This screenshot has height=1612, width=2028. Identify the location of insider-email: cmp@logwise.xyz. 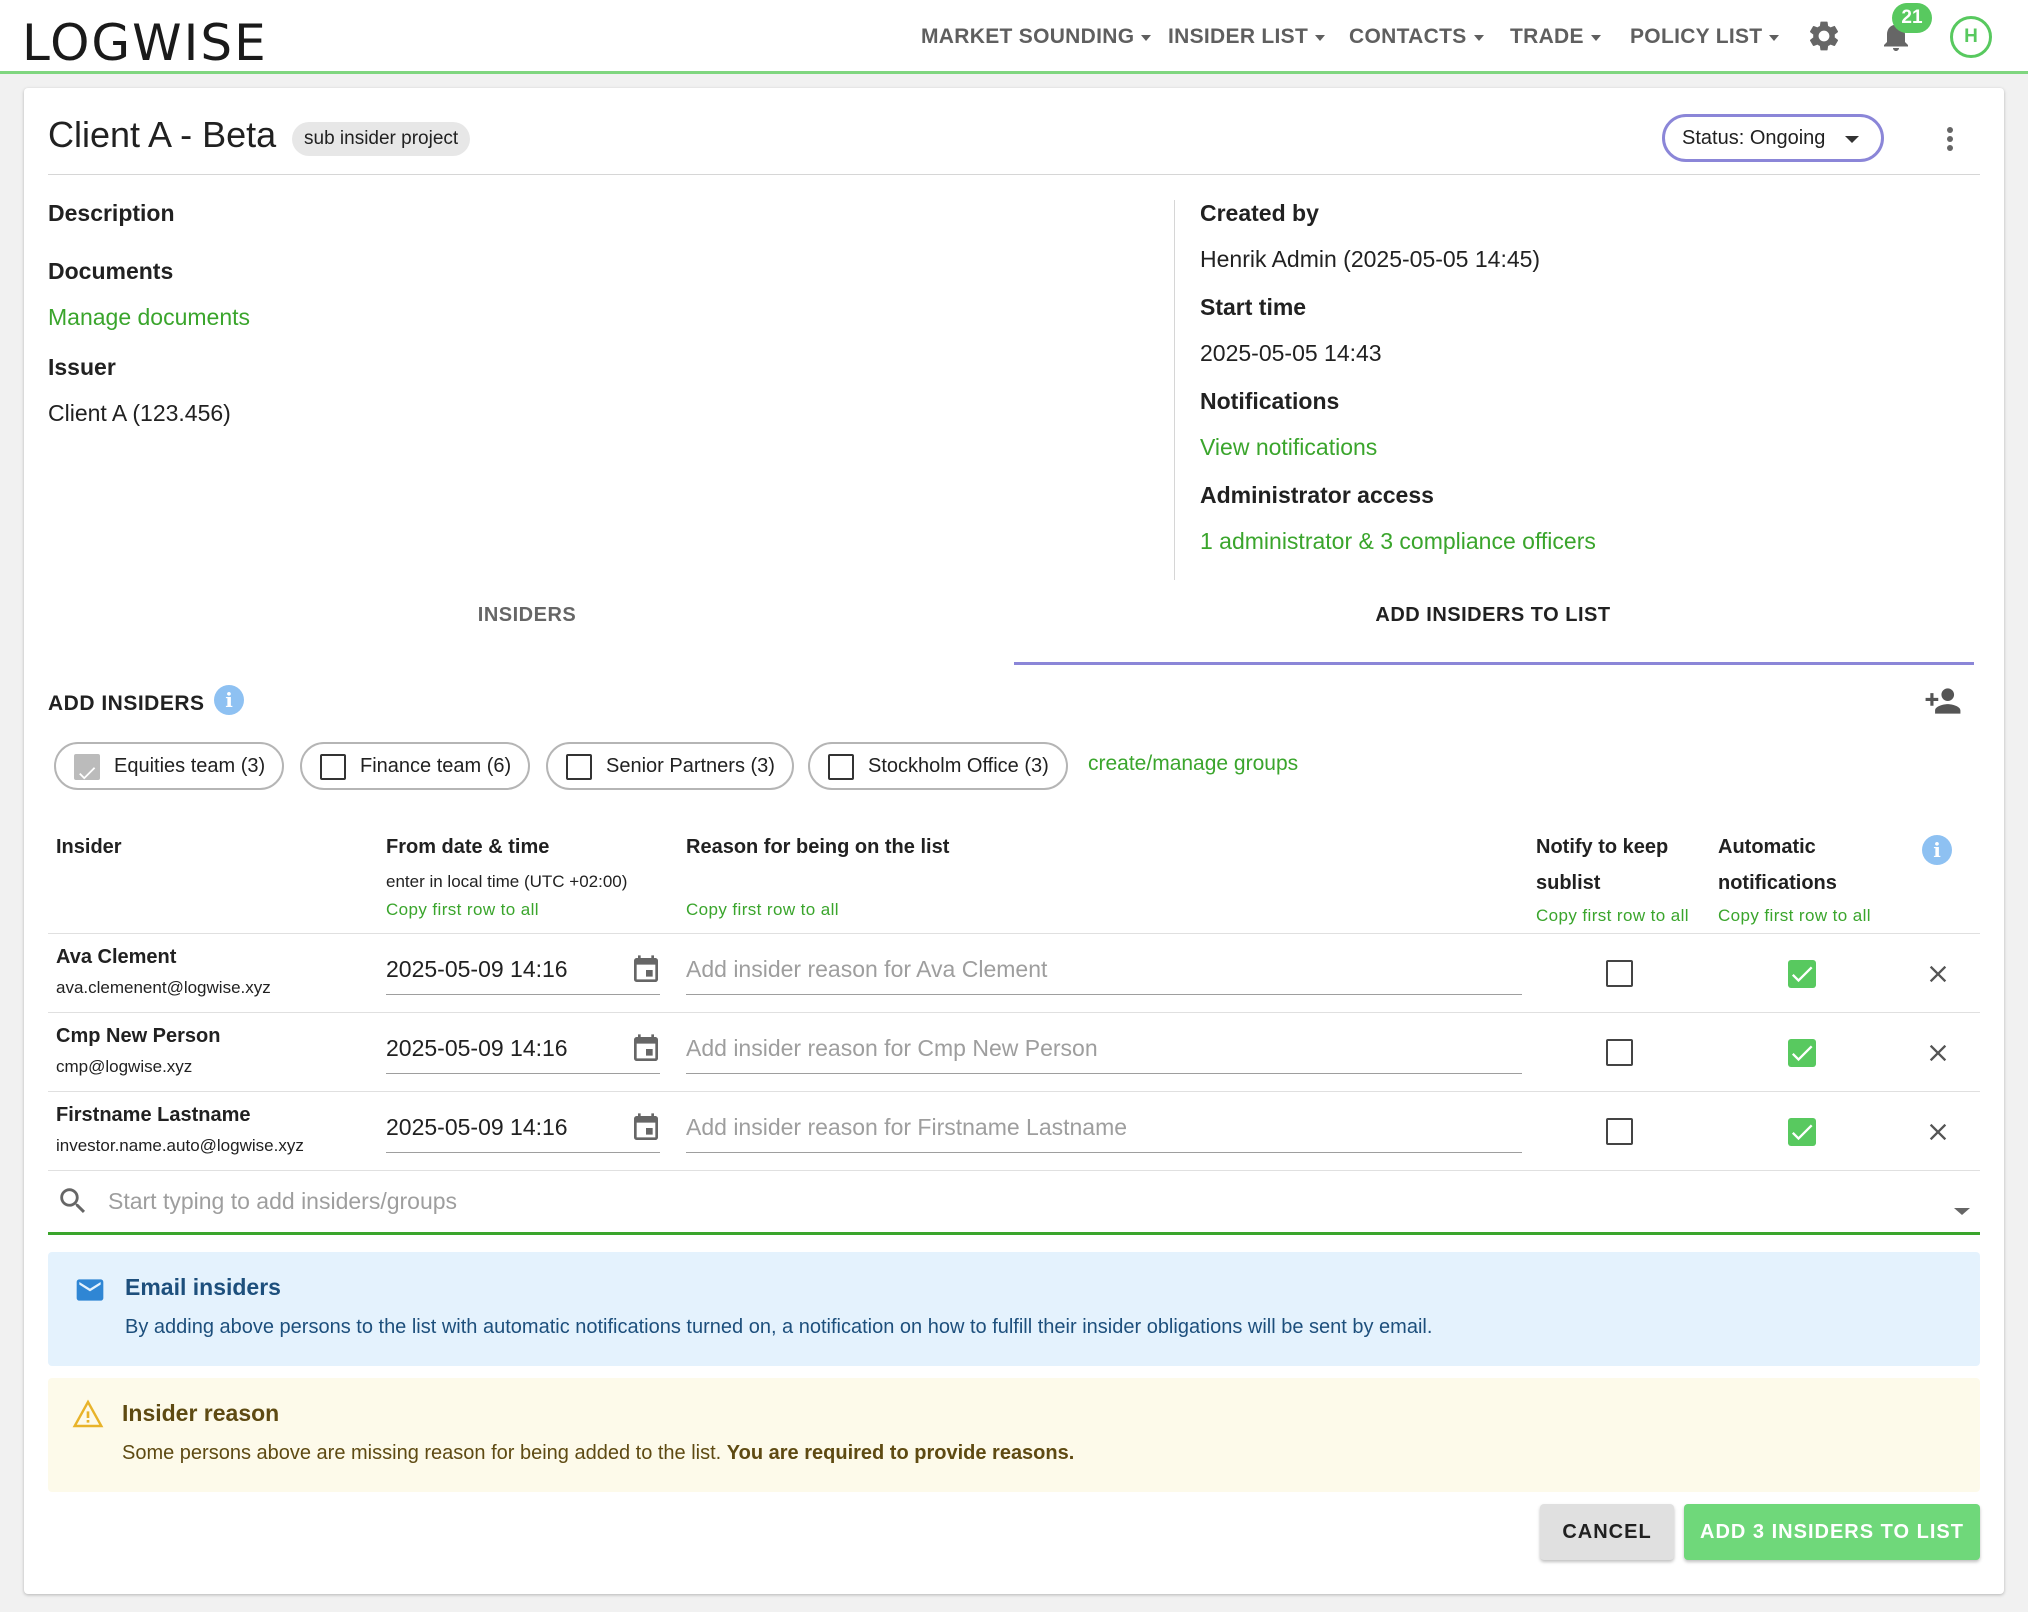
(124, 1066).